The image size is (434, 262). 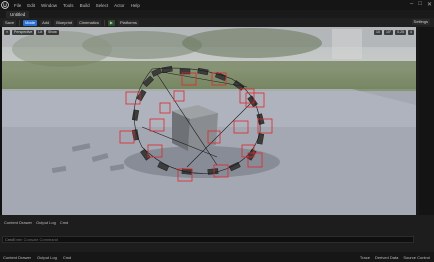 I want to click on viewport-menu-button: ≡, so click(x=7, y=32).